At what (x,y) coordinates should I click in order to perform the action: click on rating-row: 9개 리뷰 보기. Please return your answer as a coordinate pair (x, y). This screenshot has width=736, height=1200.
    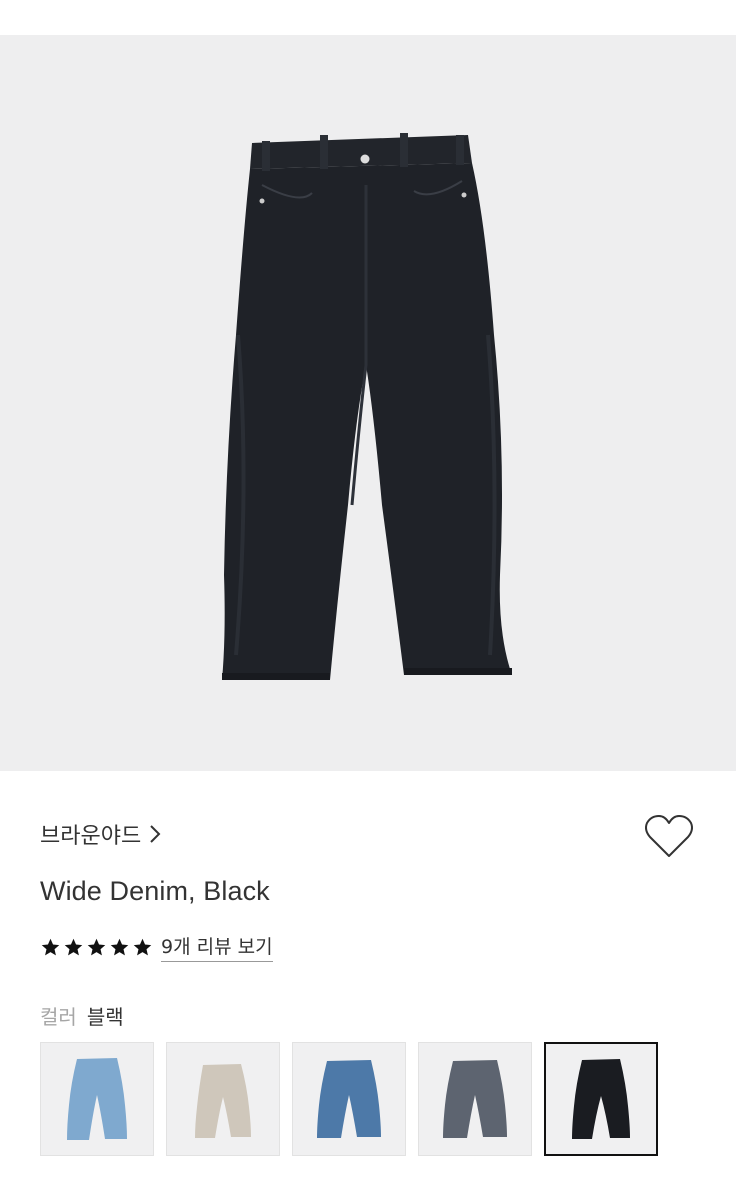
    Looking at the image, I should click on (156, 947).